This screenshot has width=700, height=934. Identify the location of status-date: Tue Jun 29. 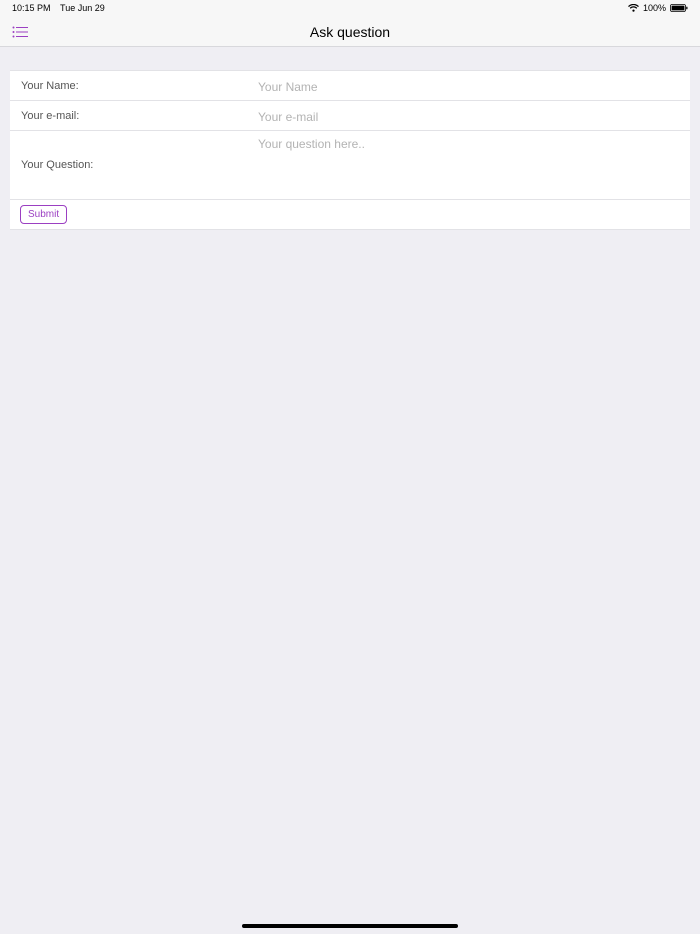
(82, 8).